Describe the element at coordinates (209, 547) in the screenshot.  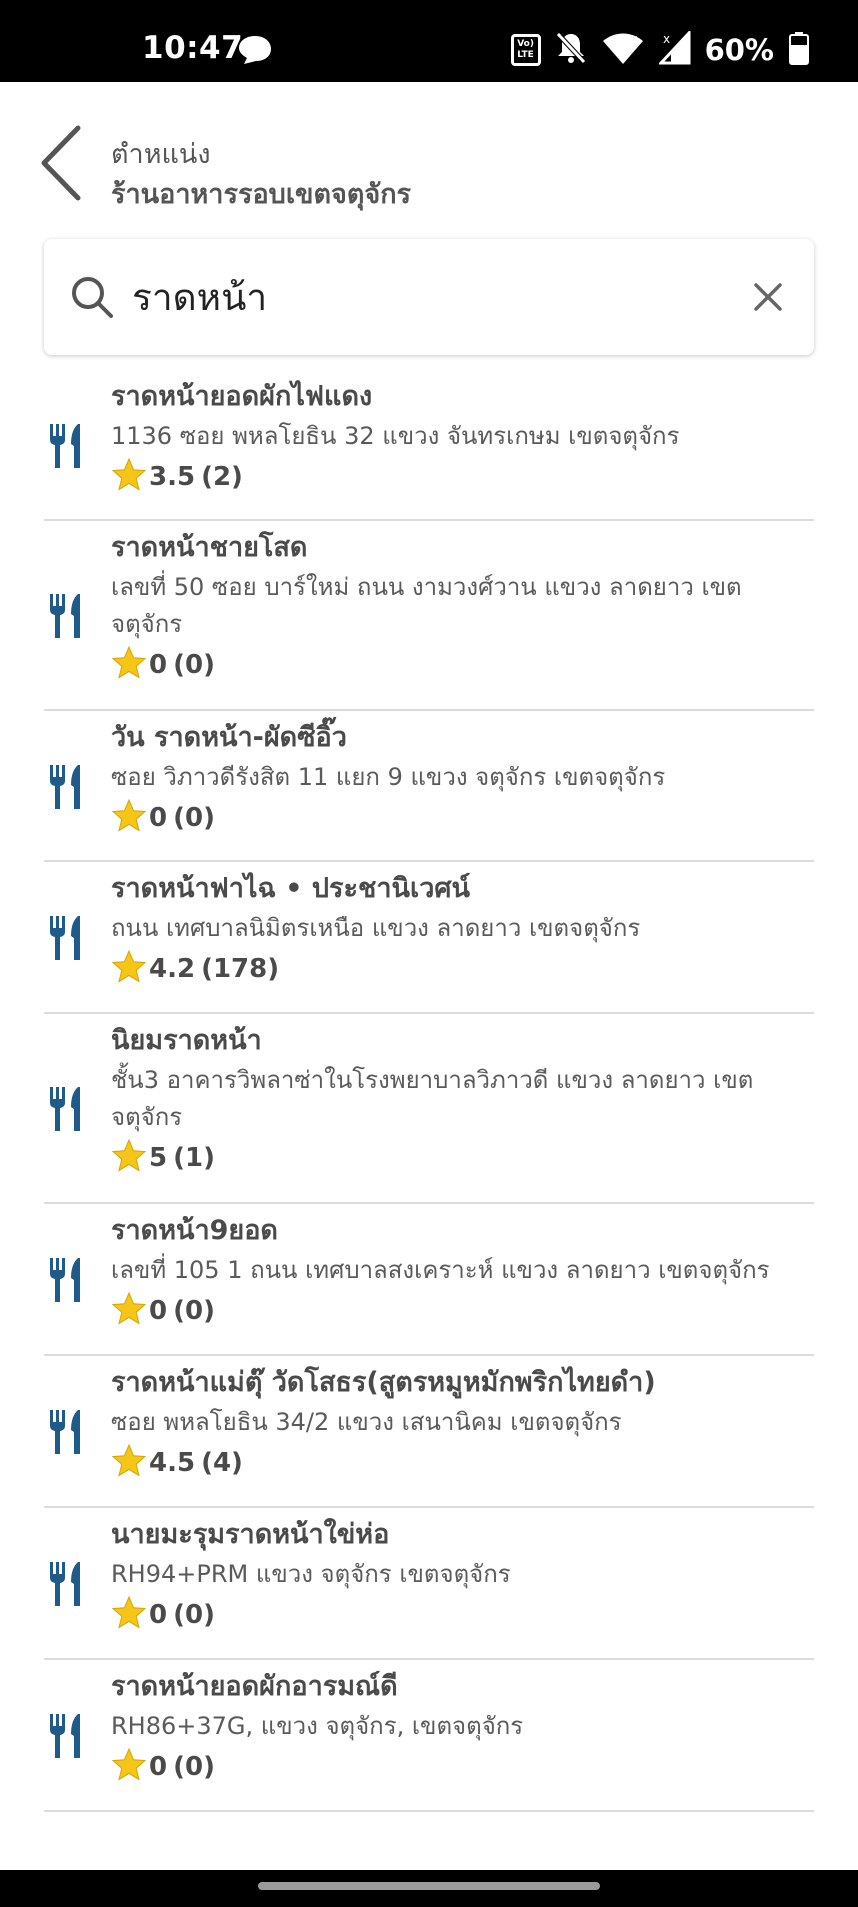
I see `result-name: ราดหน้าชายโสด` at that location.